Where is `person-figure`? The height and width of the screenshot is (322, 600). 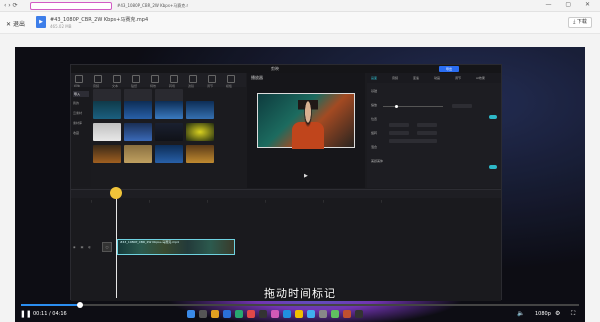
person-figure is located at coordinates (308, 124).